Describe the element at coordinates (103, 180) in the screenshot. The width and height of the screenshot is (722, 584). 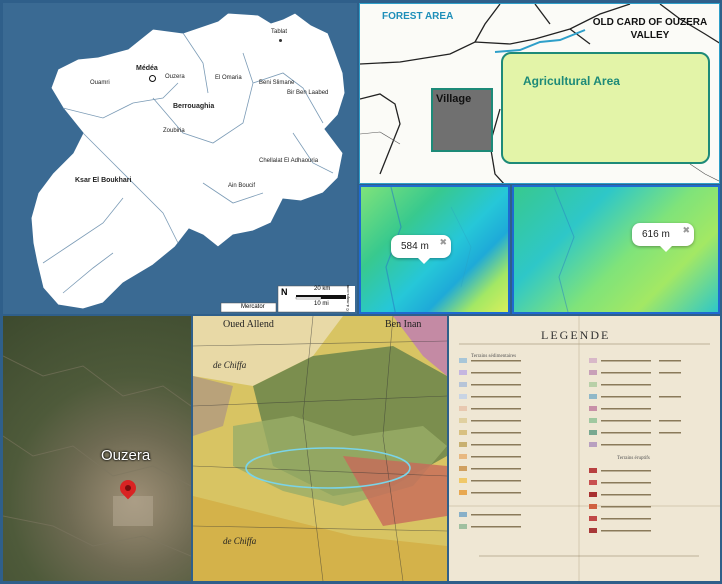
I see `town-label: Ksar El Boukhari` at that location.